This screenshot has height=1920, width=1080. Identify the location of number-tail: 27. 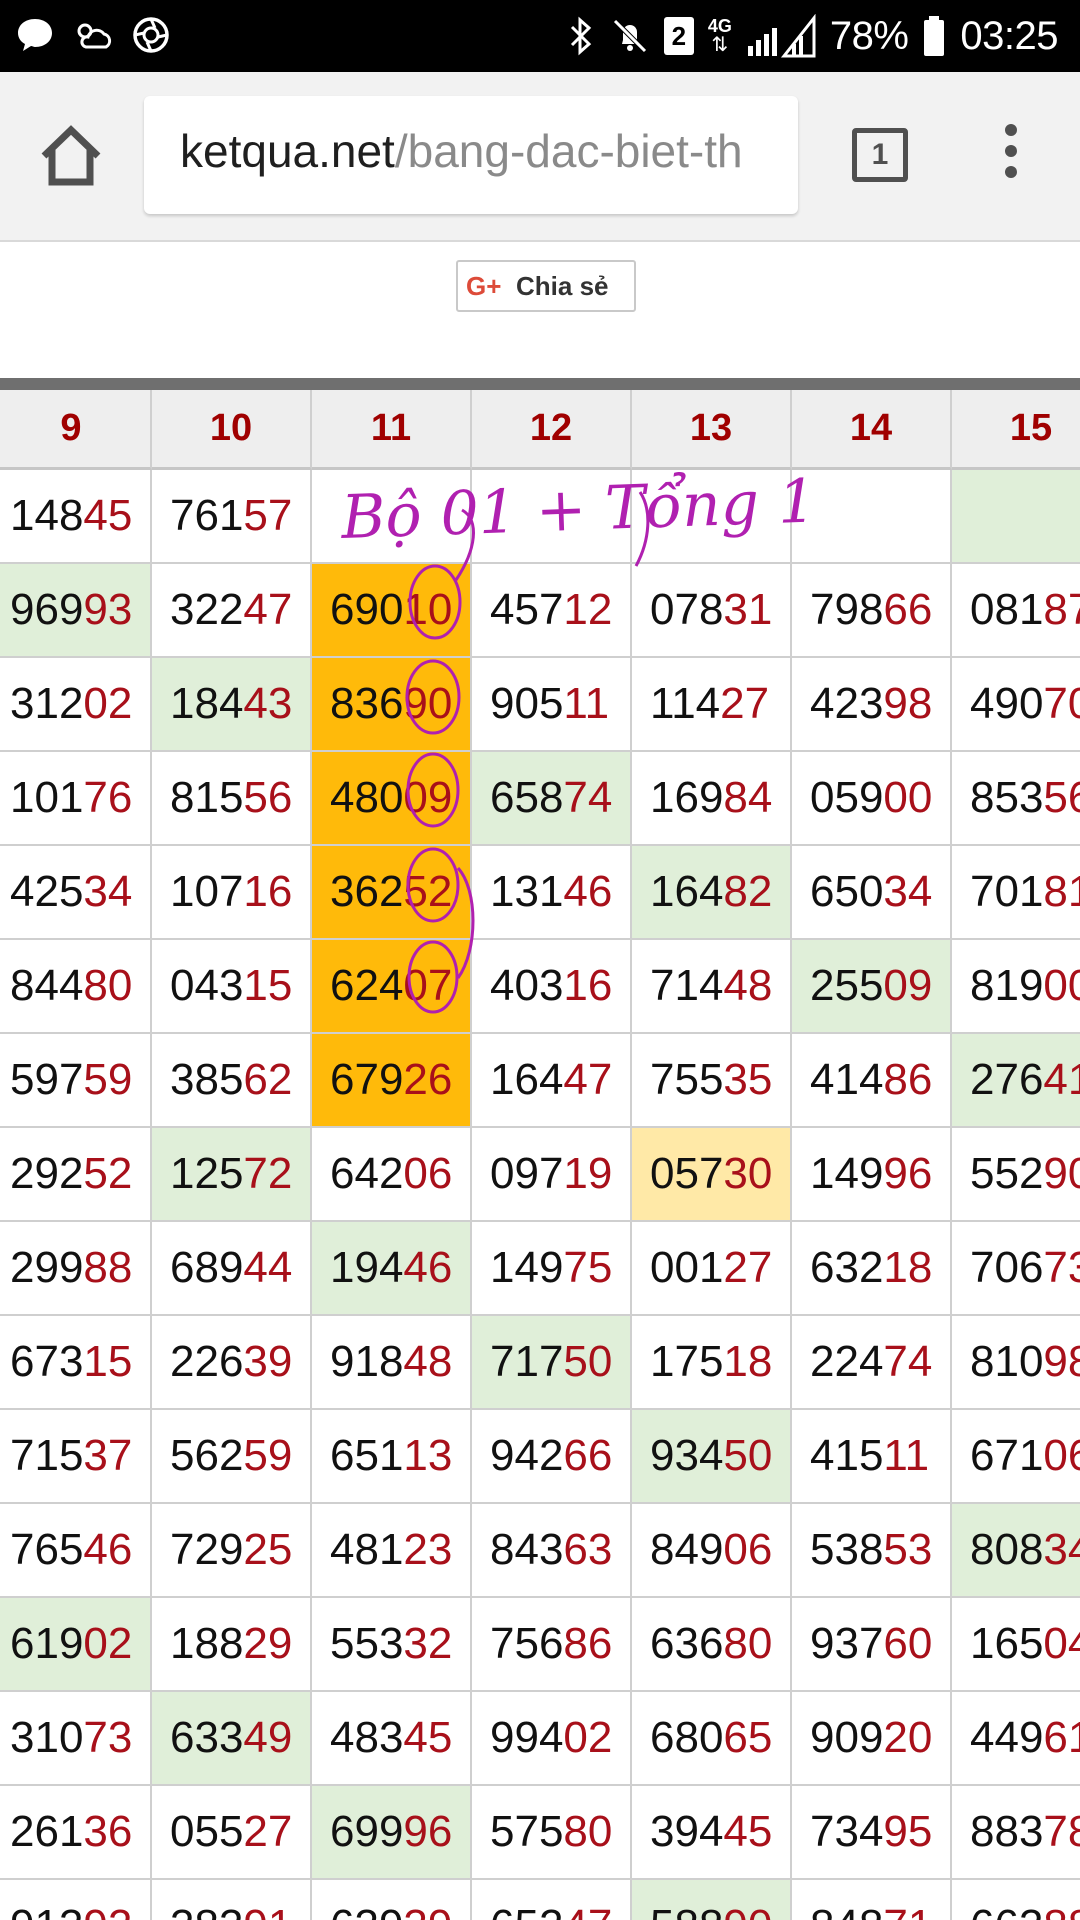
(748, 1267).